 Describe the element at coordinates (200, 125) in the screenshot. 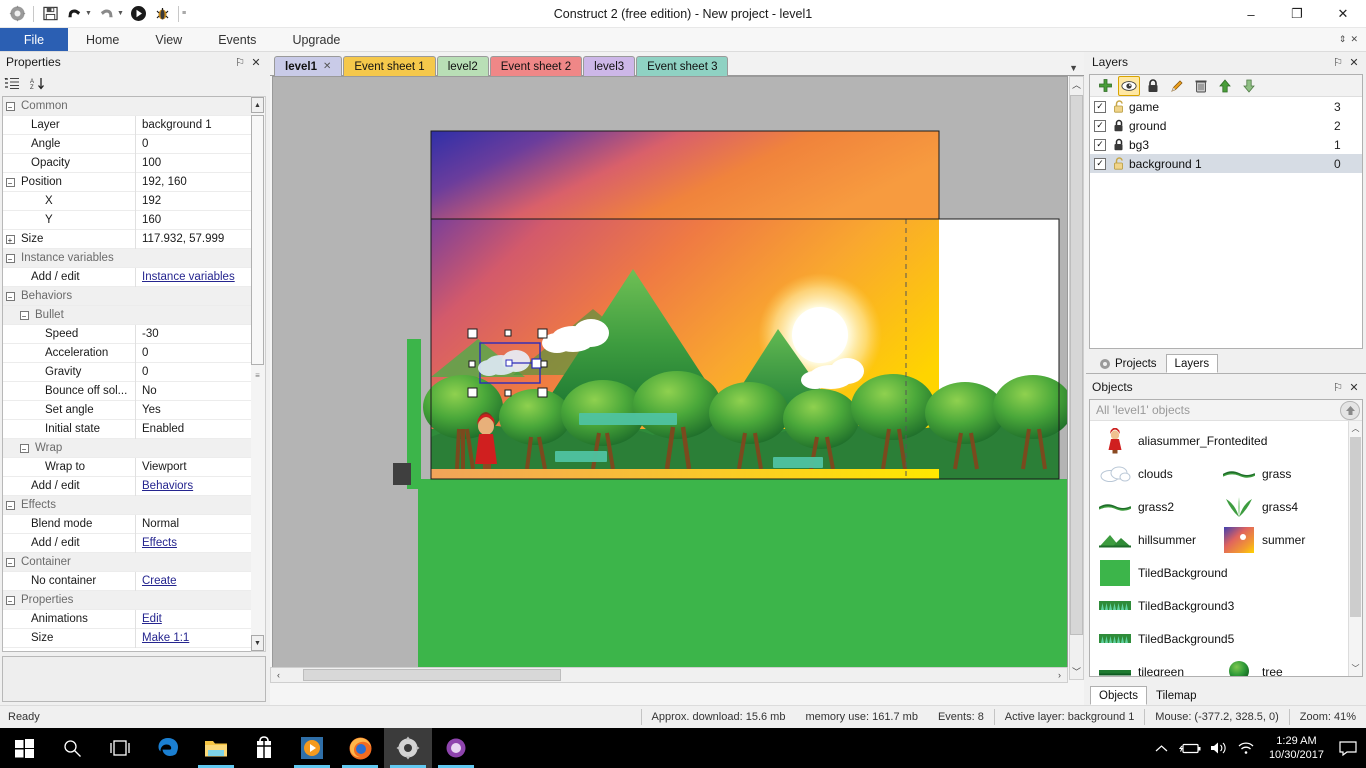

I see `property-value: background 1` at that location.